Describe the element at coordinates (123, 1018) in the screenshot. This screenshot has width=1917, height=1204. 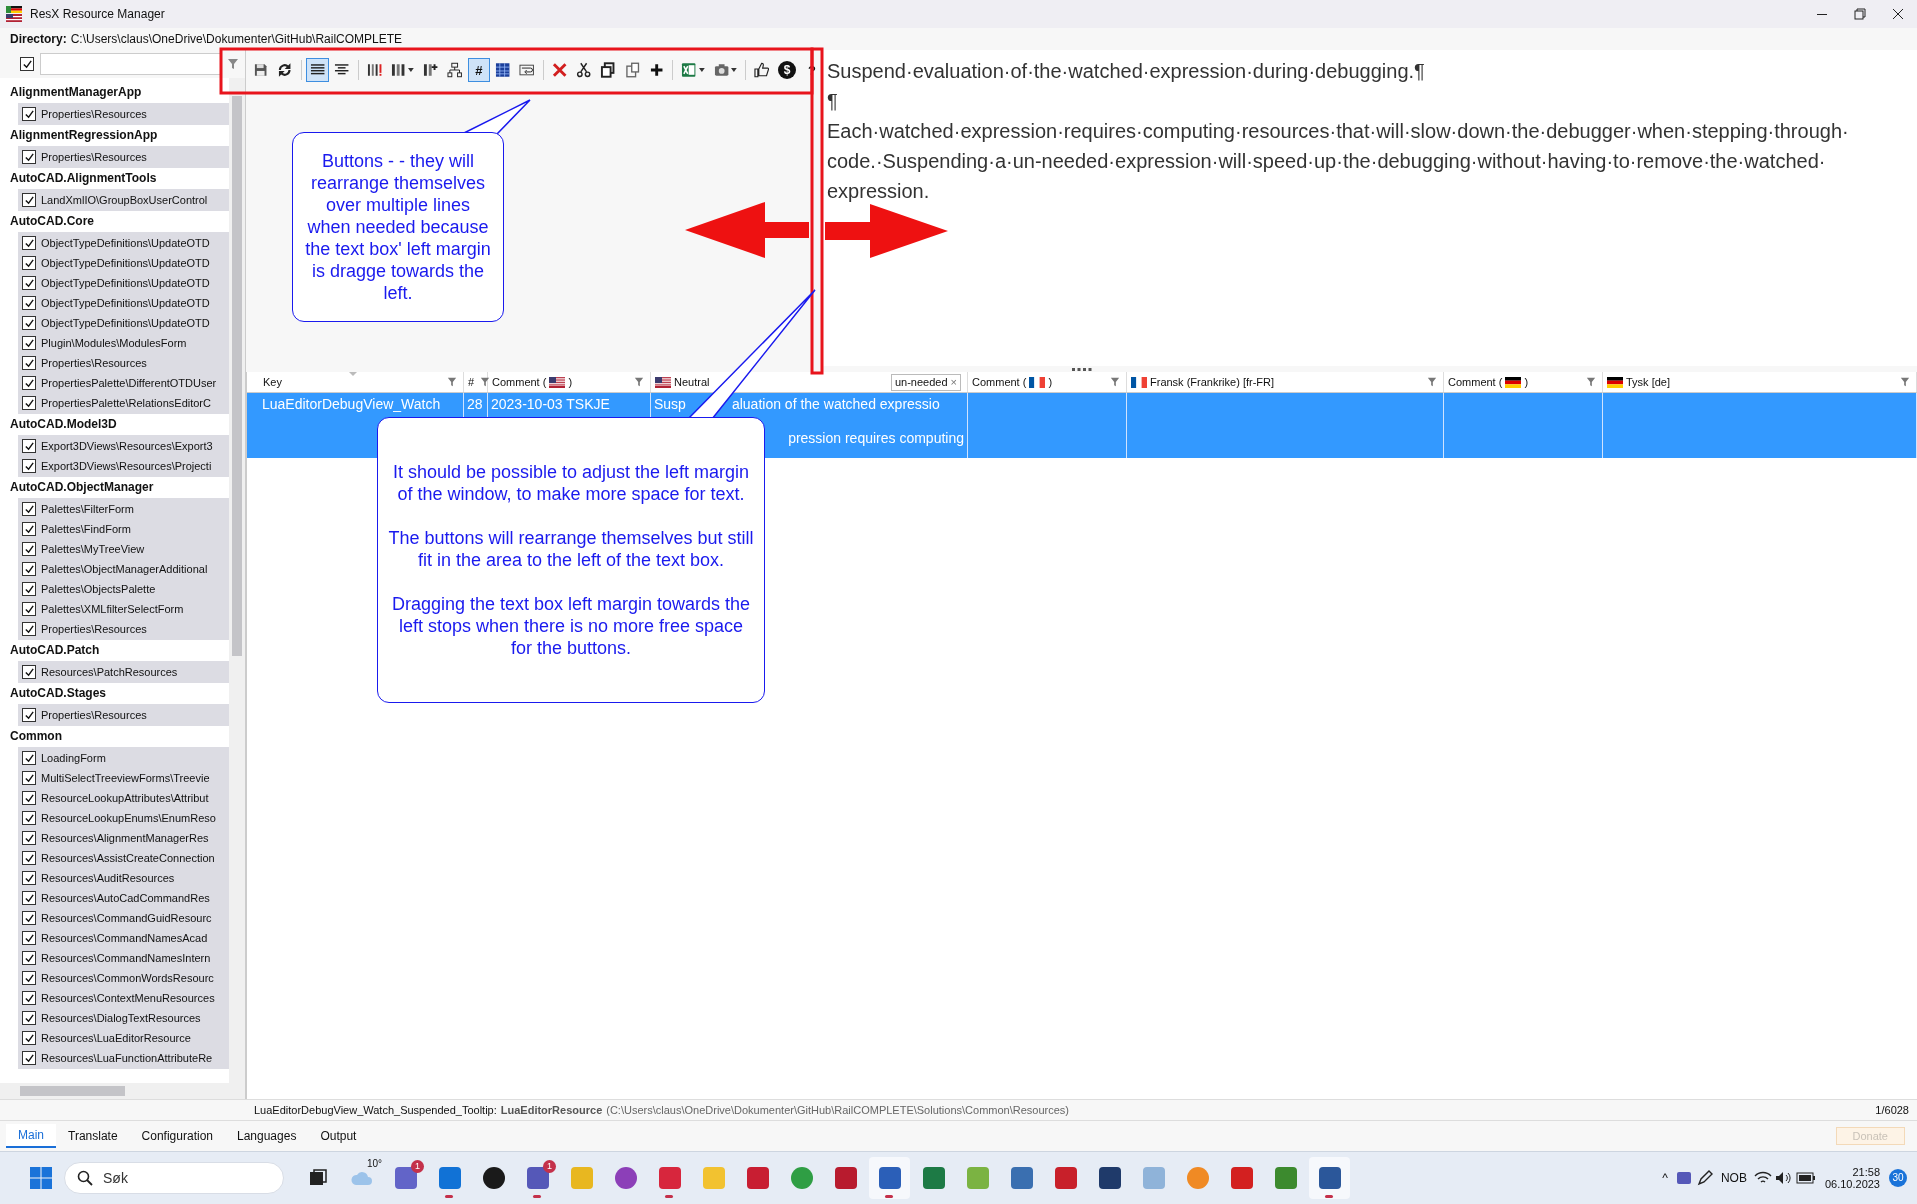
I see `tree-item: Resources\DialogTextResources` at that location.